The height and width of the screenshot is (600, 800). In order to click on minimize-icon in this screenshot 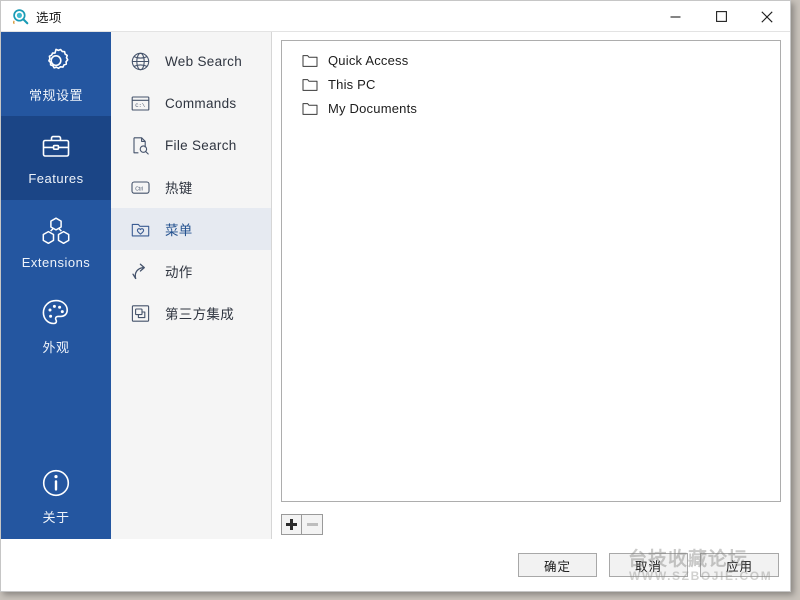, I will do `click(675, 16)`.